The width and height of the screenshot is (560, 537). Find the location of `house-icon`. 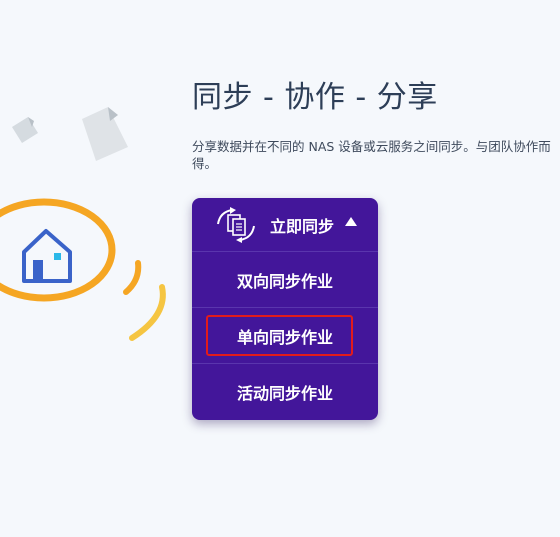

house-icon is located at coordinates (47, 256).